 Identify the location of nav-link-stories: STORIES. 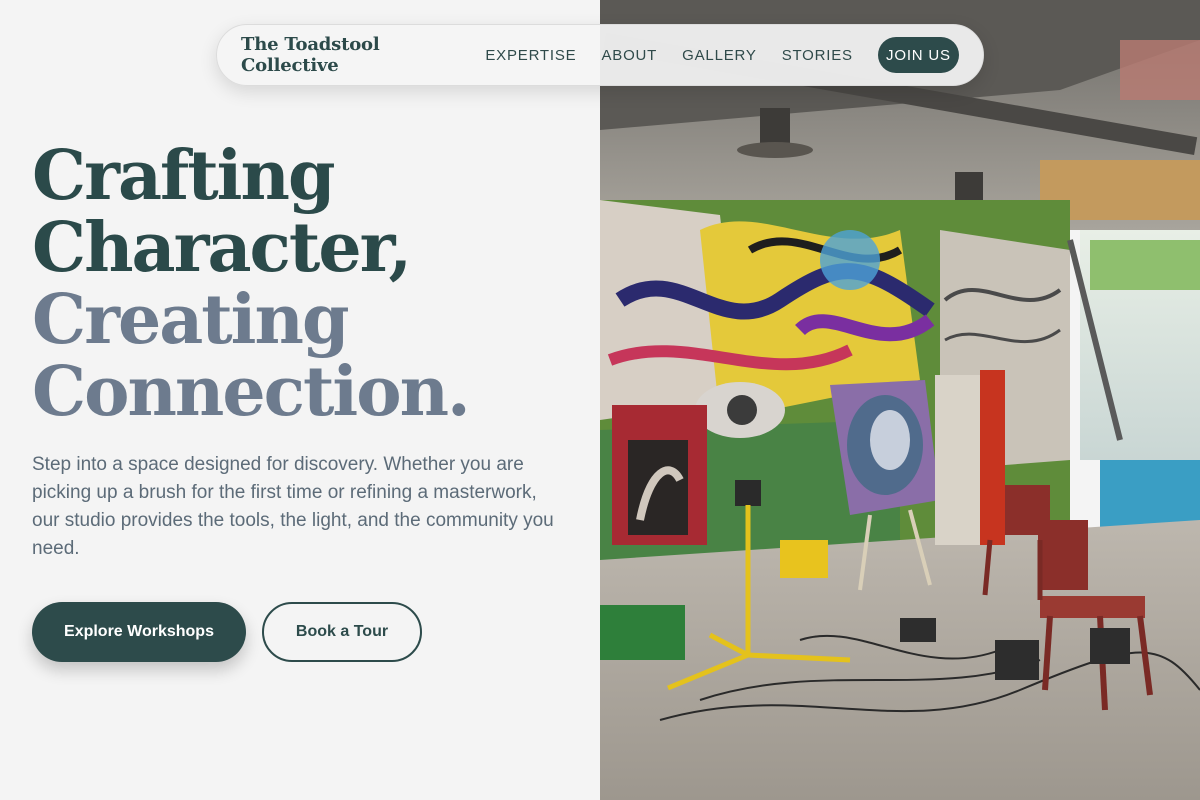
(817, 55).